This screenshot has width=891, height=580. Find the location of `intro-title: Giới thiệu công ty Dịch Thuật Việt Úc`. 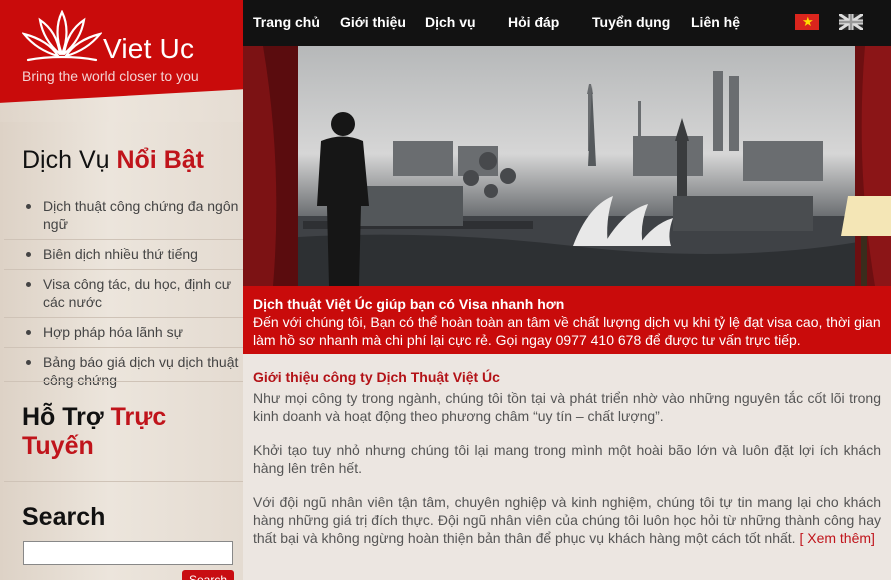

intro-title: Giới thiệu công ty Dịch Thuật Việt Úc is located at coordinates (567, 377).